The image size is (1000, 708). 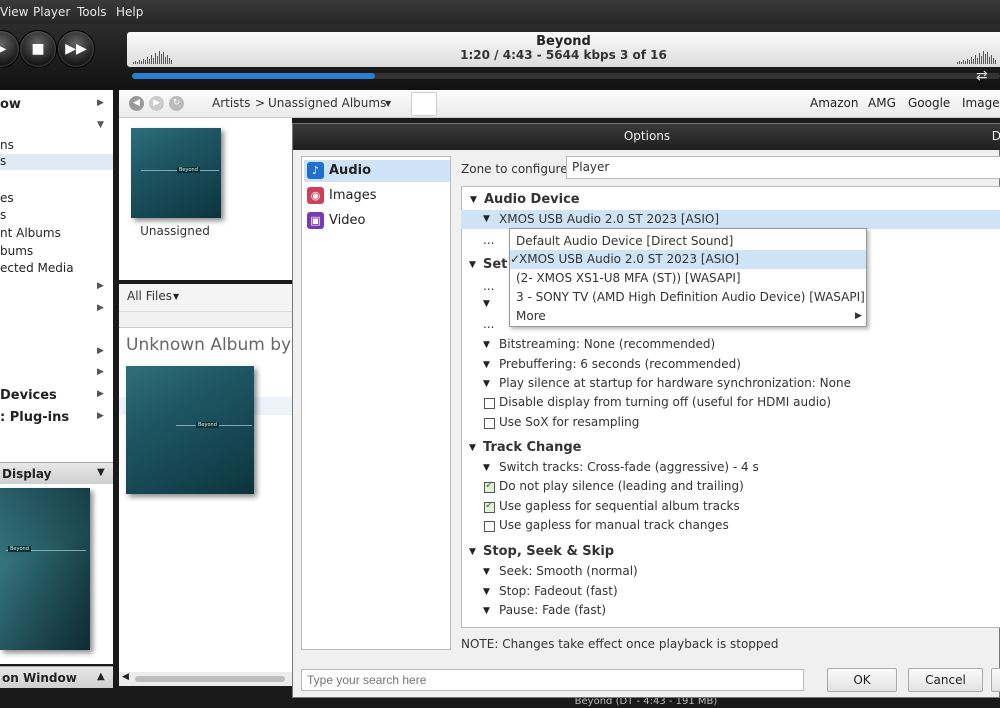 I want to click on search-input, so click(x=552, y=680).